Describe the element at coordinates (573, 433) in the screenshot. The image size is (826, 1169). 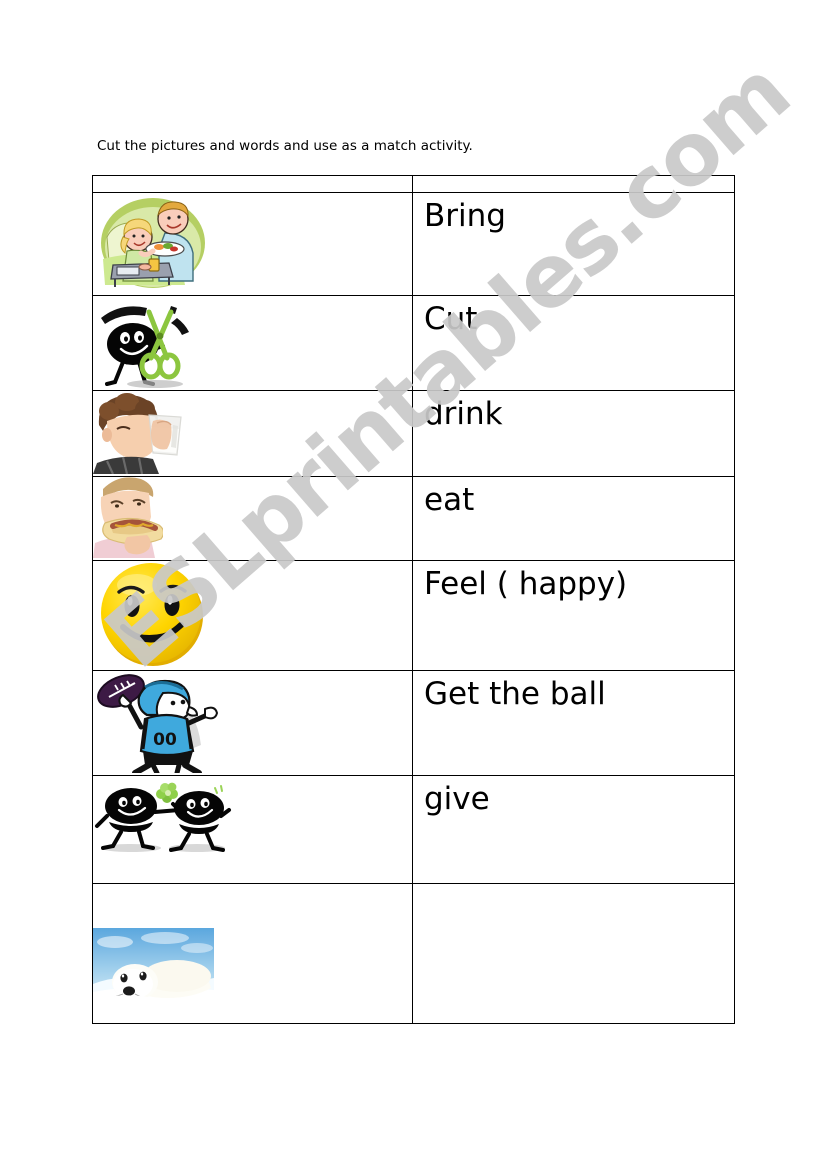
I see `word-cell: drink` at that location.